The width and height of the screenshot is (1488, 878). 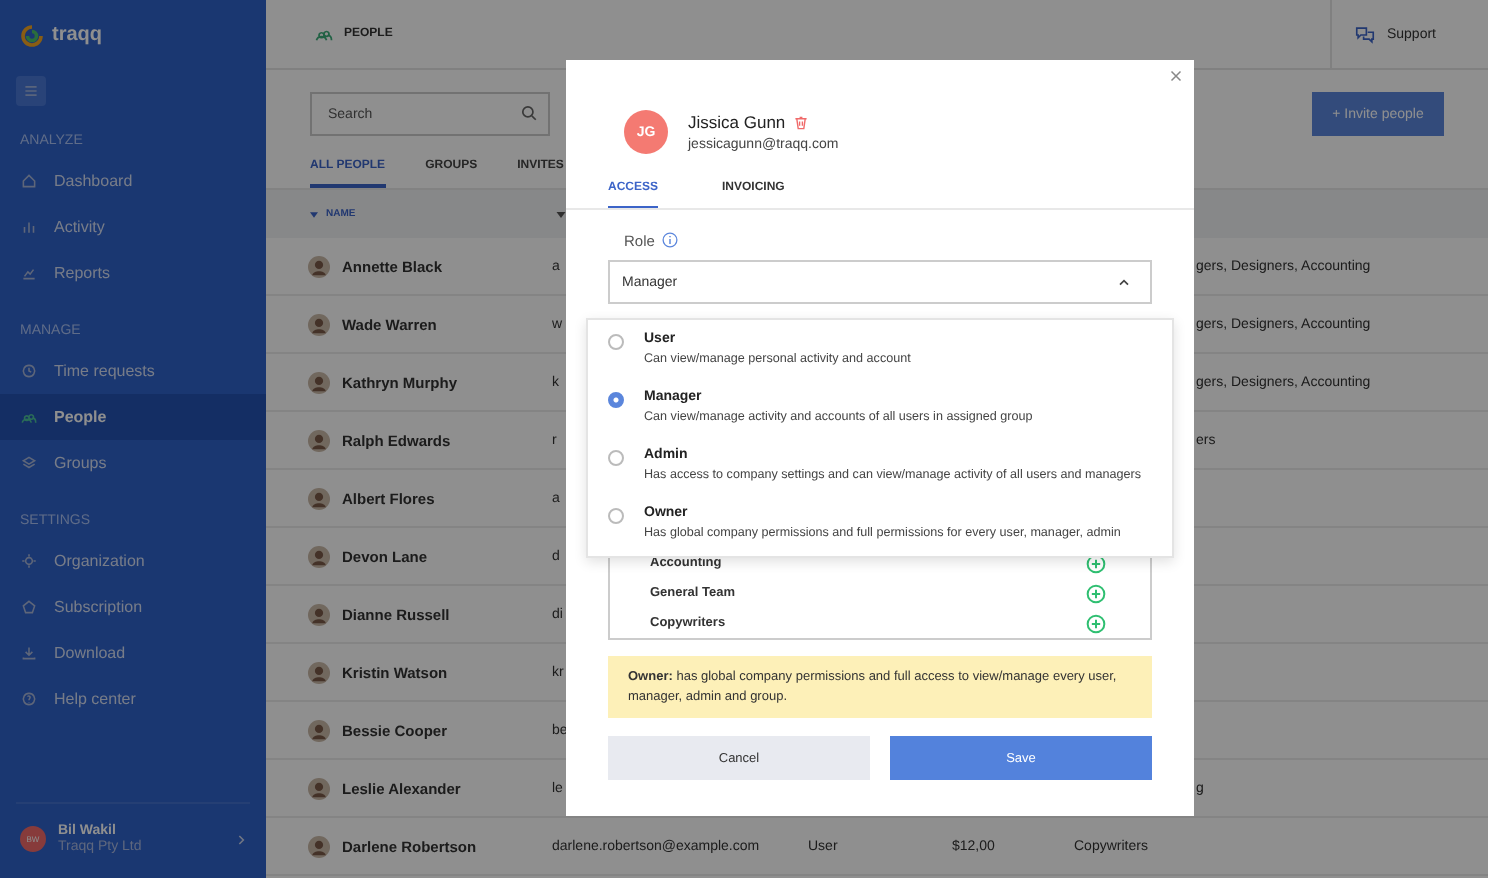 I want to click on nav-item: Download, so click(x=133, y=653).